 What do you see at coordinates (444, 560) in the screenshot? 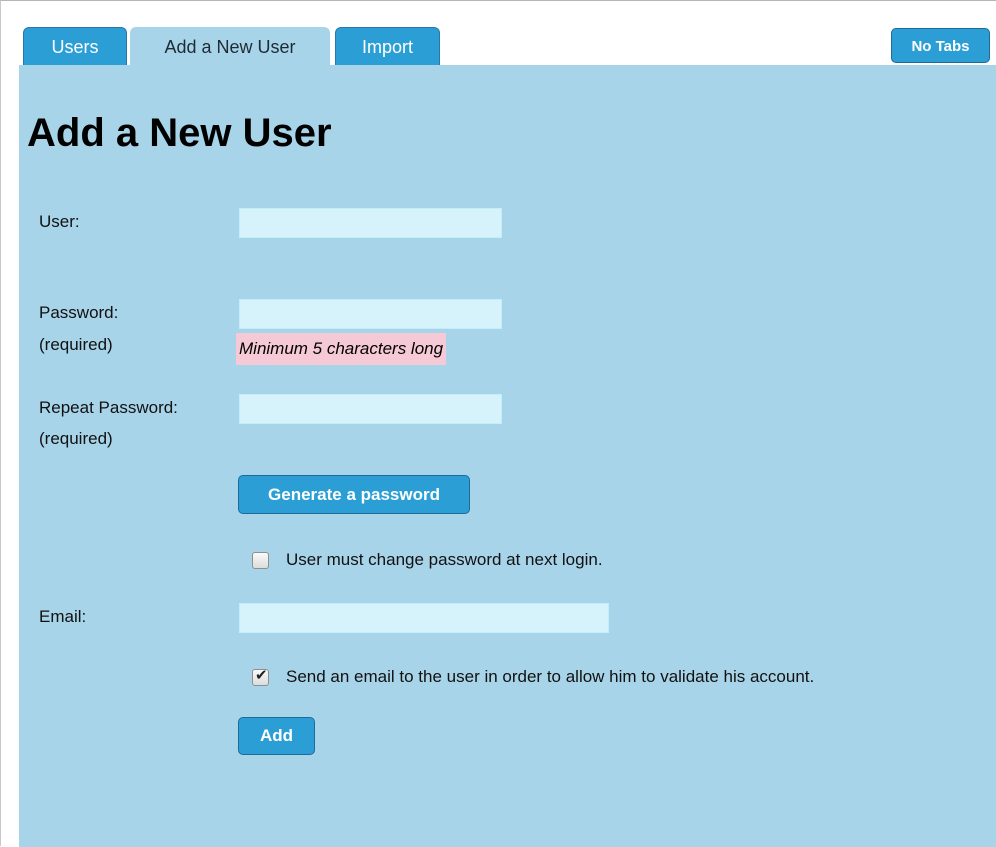
I see `must-change-password-label: User must change password at next login.` at bounding box center [444, 560].